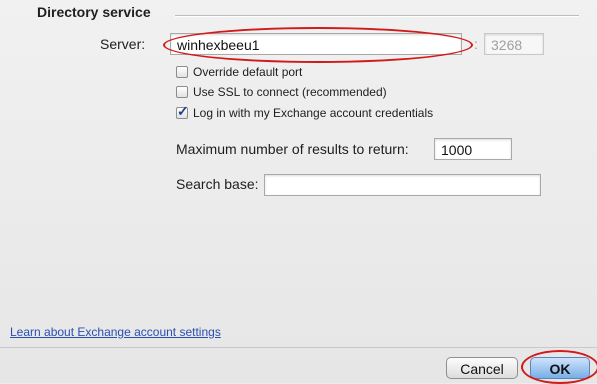  What do you see at coordinates (94, 12) in the screenshot?
I see `section-title: Directory service` at bounding box center [94, 12].